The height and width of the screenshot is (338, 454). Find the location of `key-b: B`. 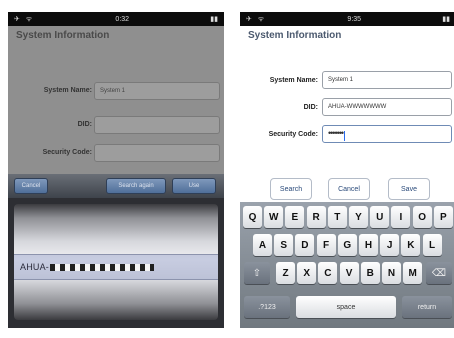

key-b: B is located at coordinates (370, 273).